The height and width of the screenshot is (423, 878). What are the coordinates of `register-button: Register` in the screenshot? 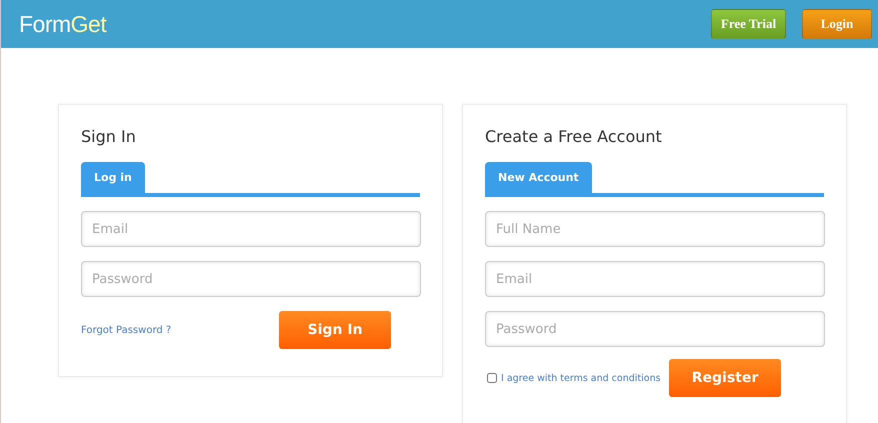 It's located at (725, 378).